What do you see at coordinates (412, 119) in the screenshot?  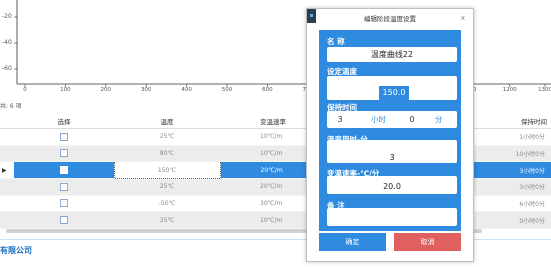 I see `hold-minutes-field: 0` at bounding box center [412, 119].